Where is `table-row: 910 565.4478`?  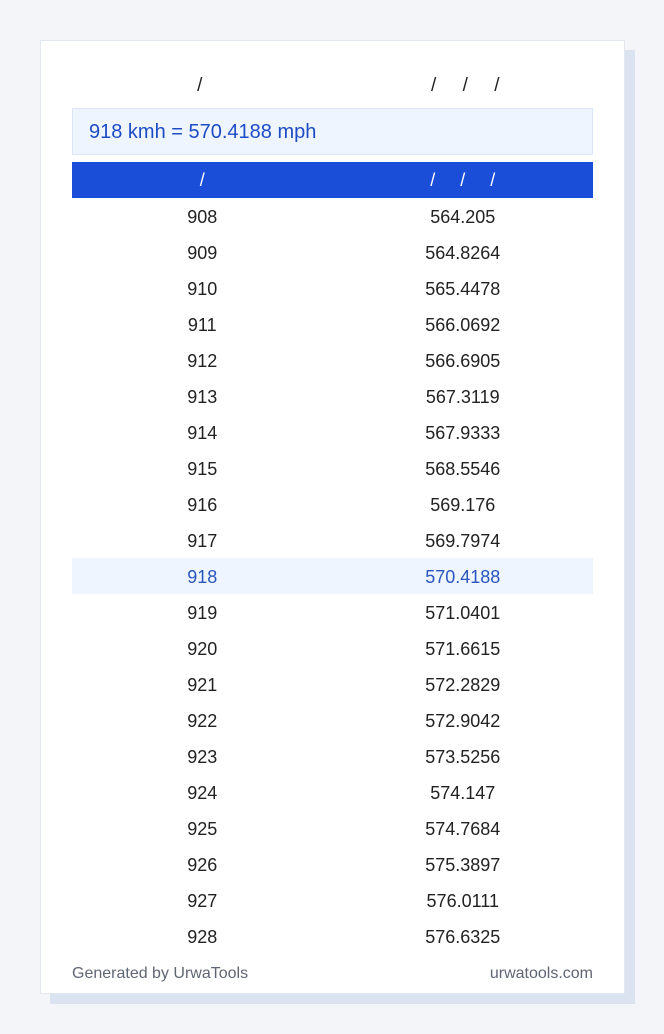 table-row: 910 565.4478 is located at coordinates (332, 288).